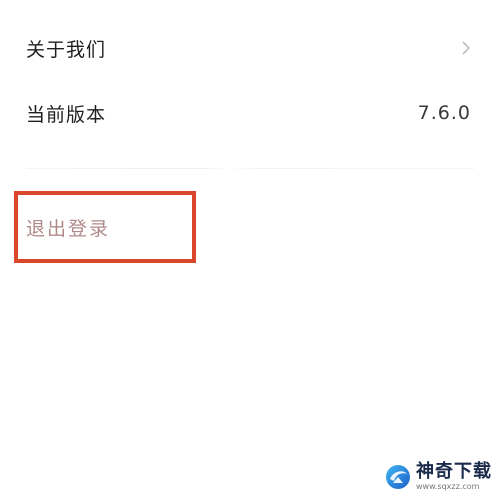 The image size is (500, 500). Describe the element at coordinates (66, 114) in the screenshot. I see `current-version-label: 当前版本` at that location.